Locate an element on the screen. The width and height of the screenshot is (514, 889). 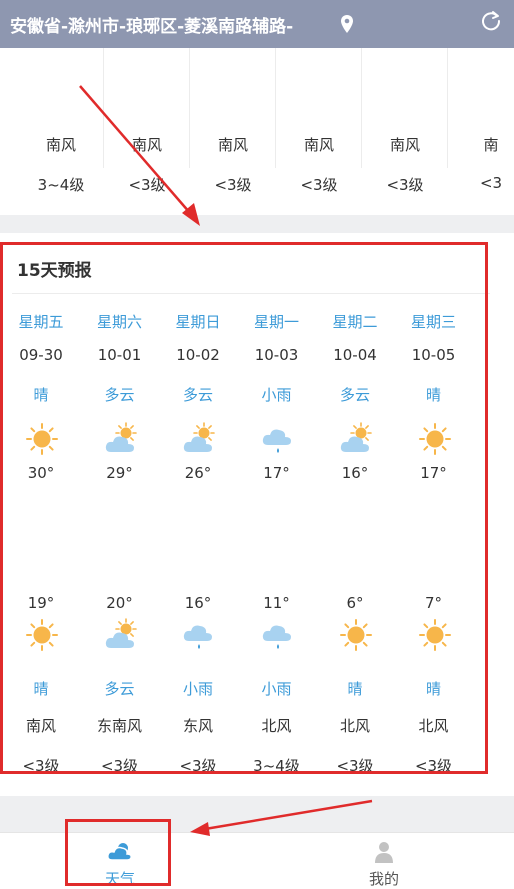
user-icon is located at coordinates (384, 852).